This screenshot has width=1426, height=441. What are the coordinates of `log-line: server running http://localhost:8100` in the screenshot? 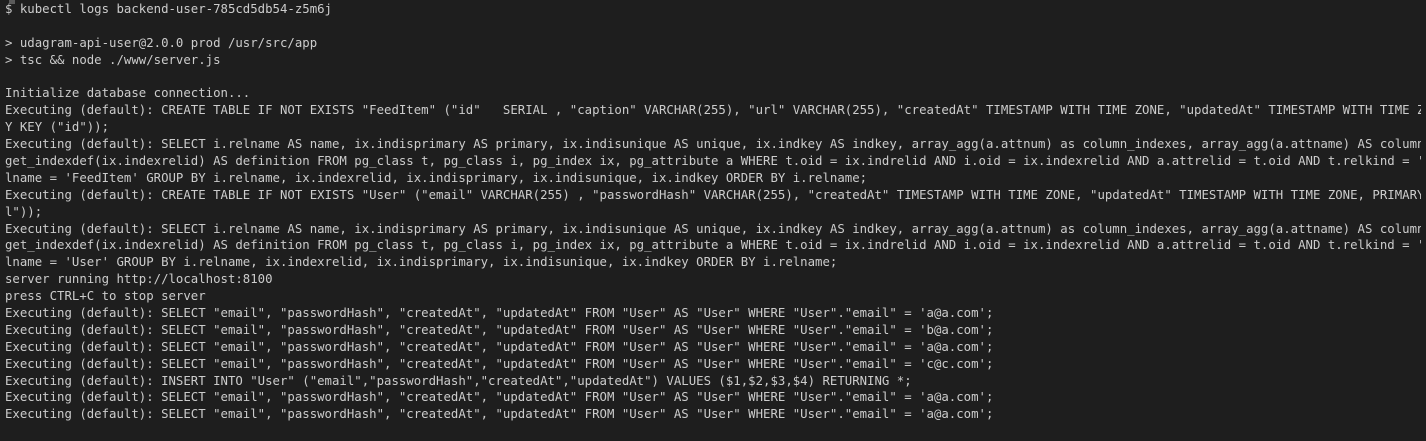 It's located at (139, 279).